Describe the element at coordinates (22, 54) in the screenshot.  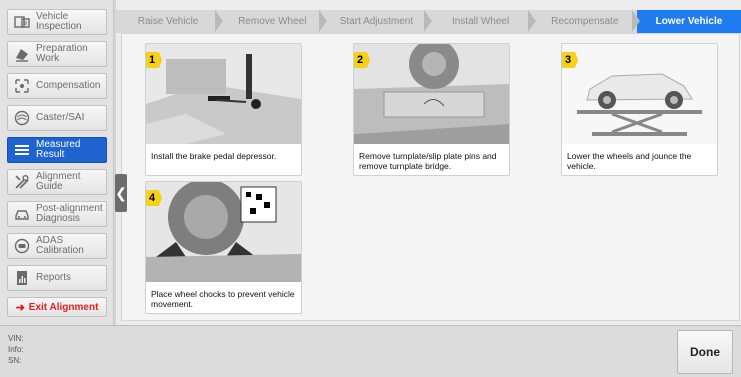
I see `preparation-icon` at that location.